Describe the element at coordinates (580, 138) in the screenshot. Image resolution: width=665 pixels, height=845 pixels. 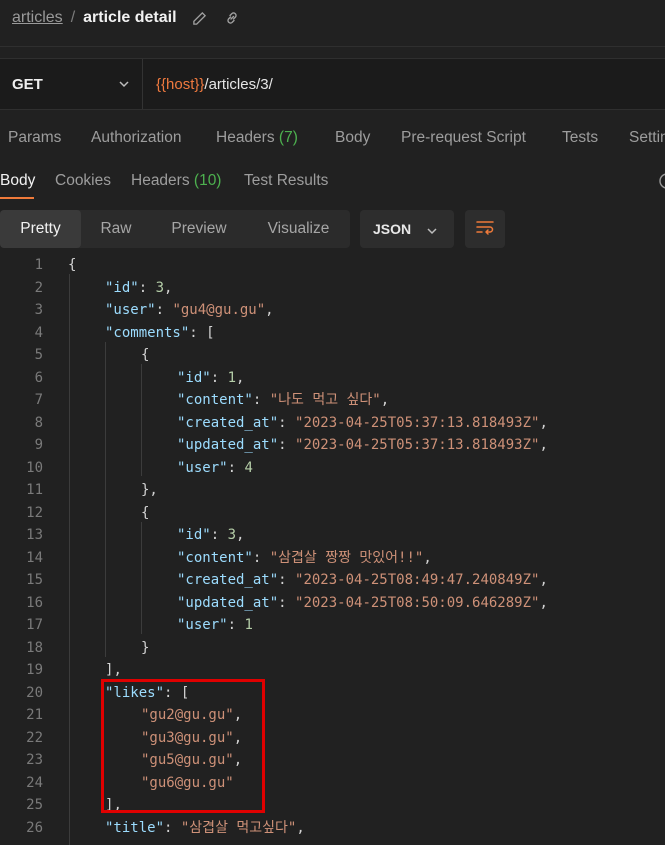
I see `tab-tests: Tests` at that location.